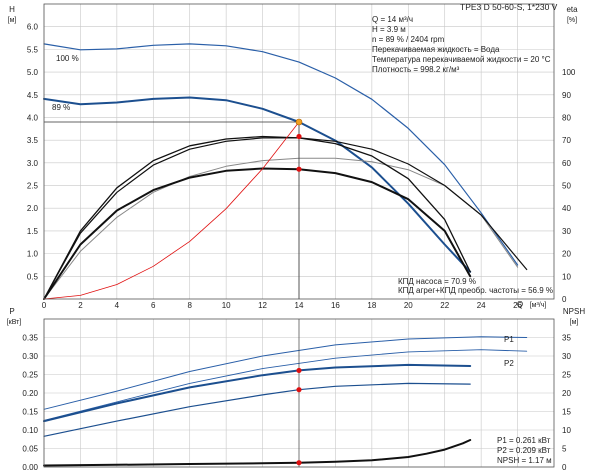 The width and height of the screenshot is (600, 474). What do you see at coordinates (30, 430) in the screenshot?
I see `y-tick-label: 0.10` at bounding box center [30, 430].